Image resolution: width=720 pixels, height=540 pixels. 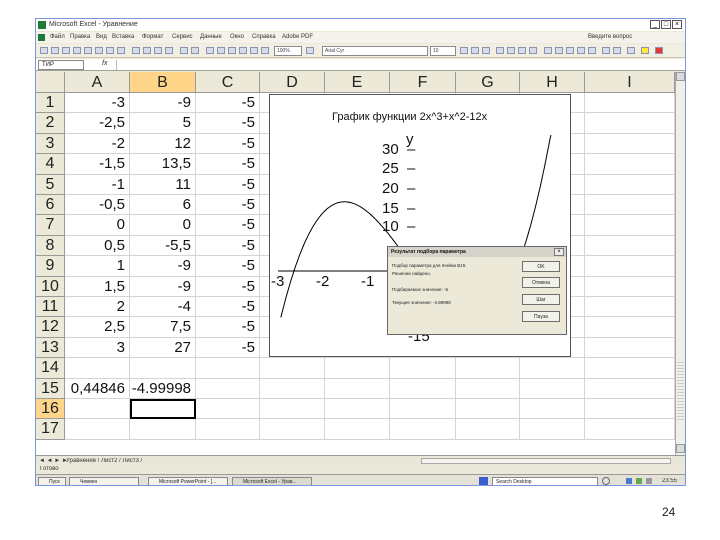 I want to click on cell-i12, so click(x=630, y=327).